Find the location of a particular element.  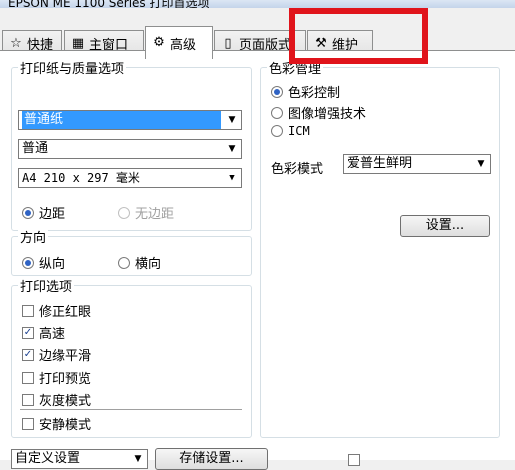

window-title: EPSON ME 1100 Series 打印首选项 is located at coordinates (109, 4).